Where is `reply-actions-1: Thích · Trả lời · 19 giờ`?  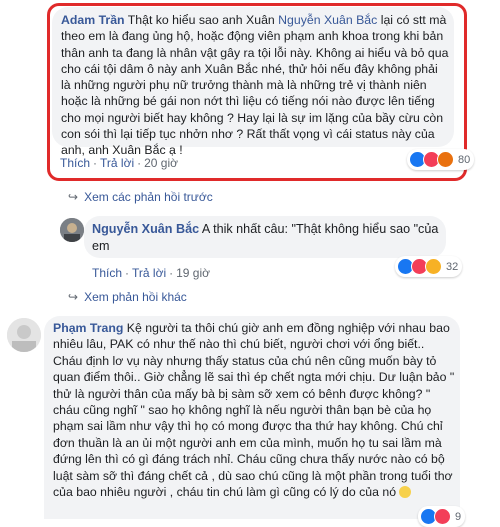
reply-actions-1: Thích · Trả lời · 19 giờ is located at coordinates (151, 273).